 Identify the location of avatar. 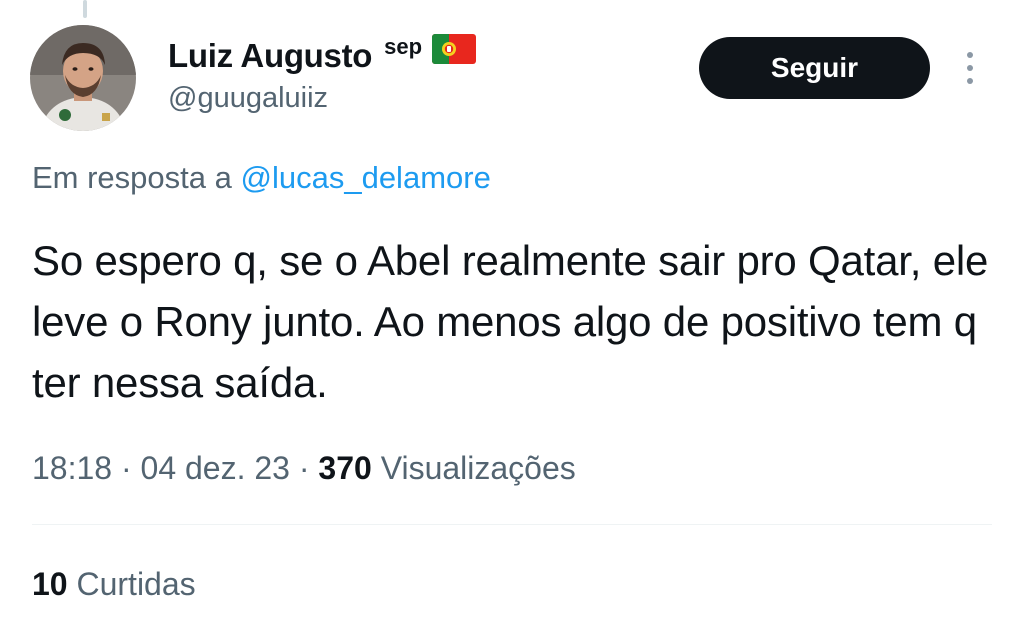
(83, 78).